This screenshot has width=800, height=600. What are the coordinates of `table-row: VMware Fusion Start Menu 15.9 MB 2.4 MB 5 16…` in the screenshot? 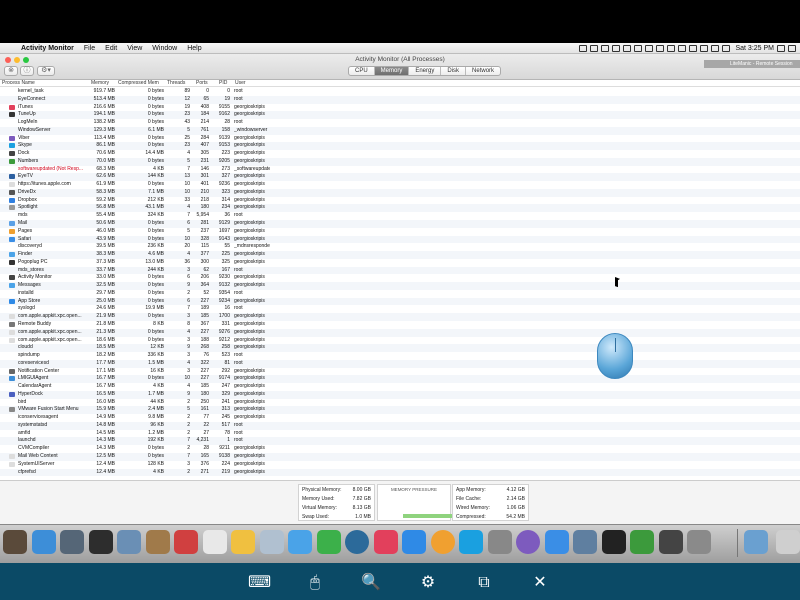 It's located at (400, 410).